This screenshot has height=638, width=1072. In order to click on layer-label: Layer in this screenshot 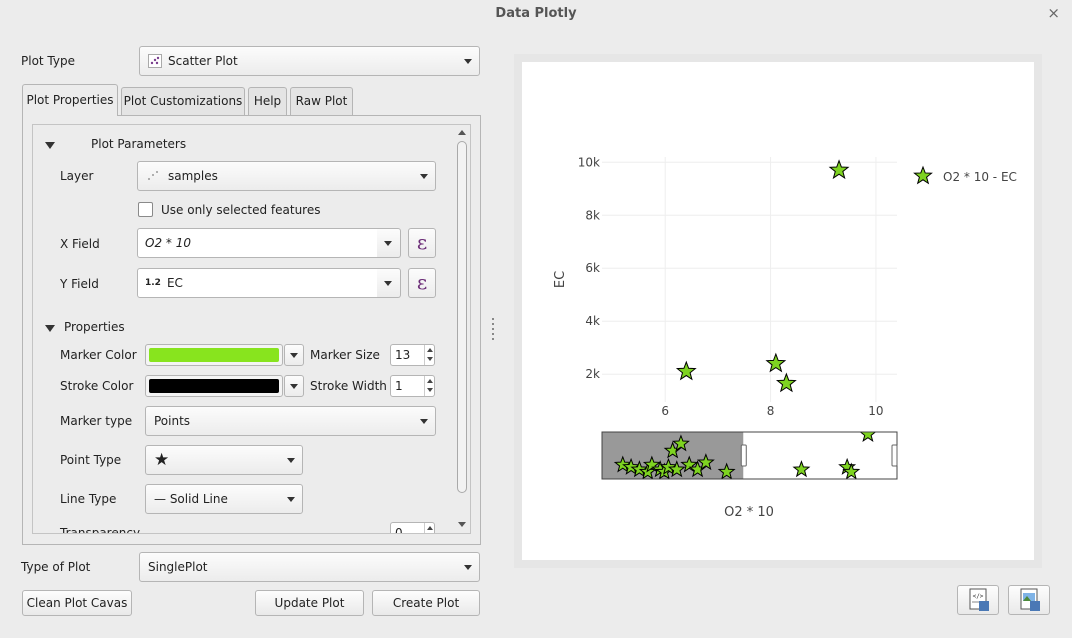, I will do `click(77, 176)`.